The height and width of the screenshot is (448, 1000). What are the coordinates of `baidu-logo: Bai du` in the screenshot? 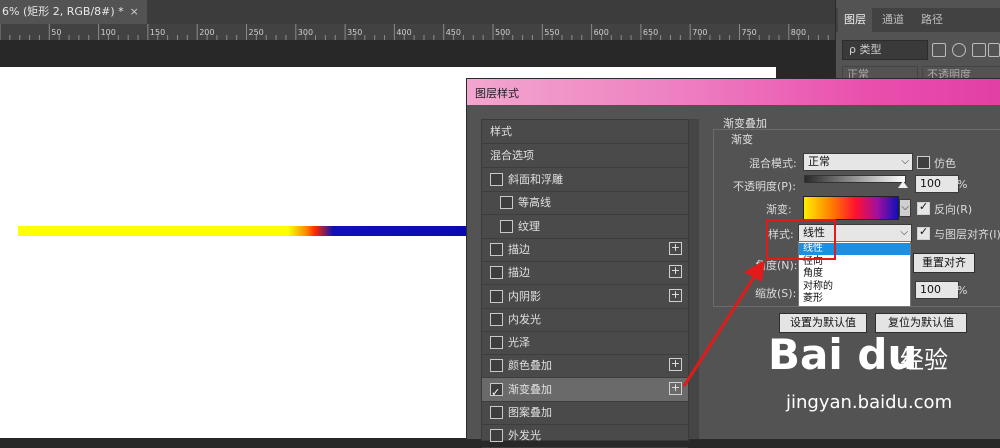 It's located at (843, 354).